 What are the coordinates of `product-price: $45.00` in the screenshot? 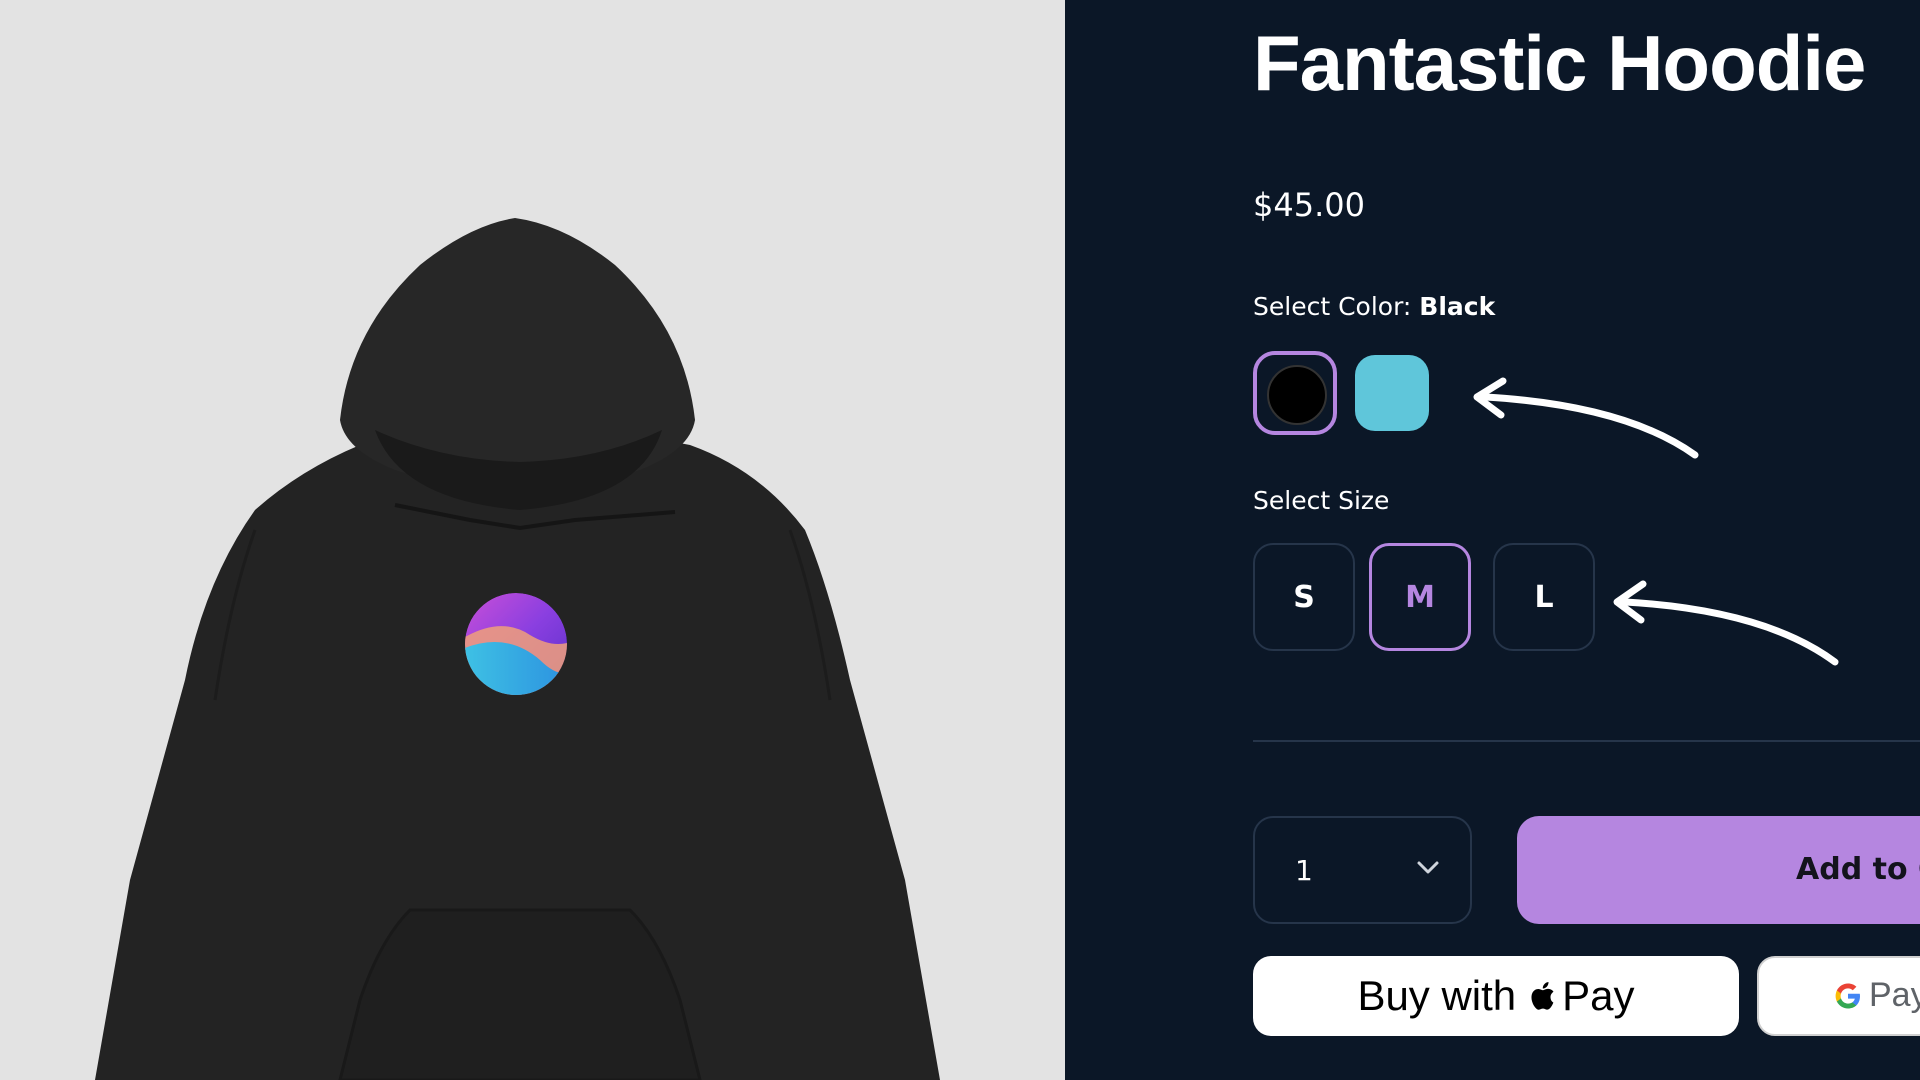 It's located at (1309, 205).